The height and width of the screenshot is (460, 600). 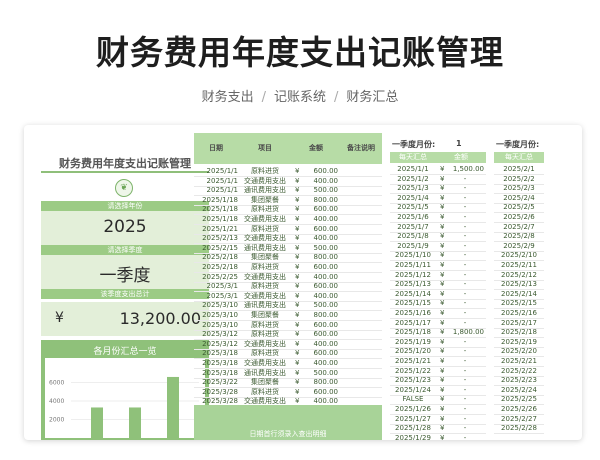 What do you see at coordinates (519, 324) in the screenshot?
I see `table-row: 2025/2/17` at bounding box center [519, 324].